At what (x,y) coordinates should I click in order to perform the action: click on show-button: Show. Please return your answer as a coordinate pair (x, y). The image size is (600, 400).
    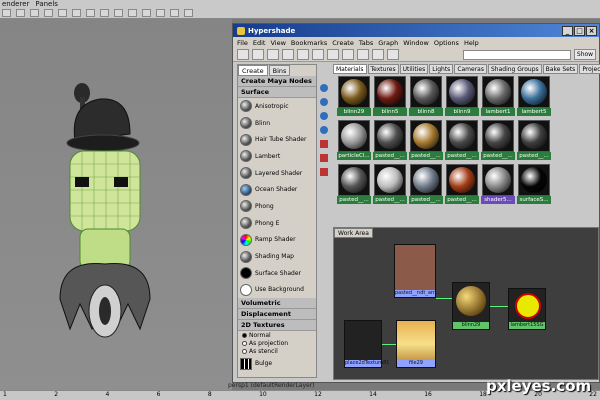
    Looking at the image, I should click on (585, 54).